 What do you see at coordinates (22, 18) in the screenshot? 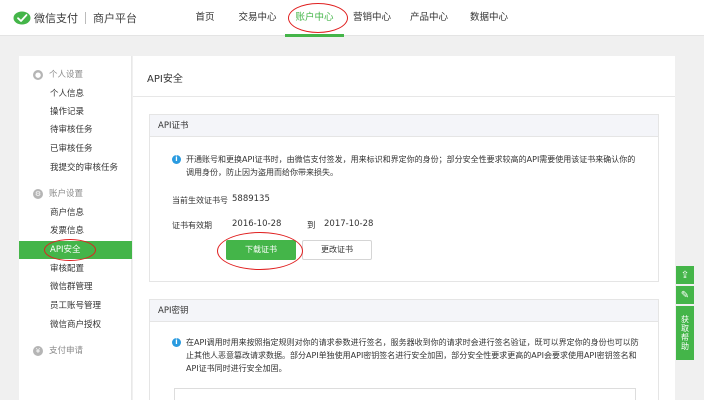
I see `wechat-pay-icon` at bounding box center [22, 18].